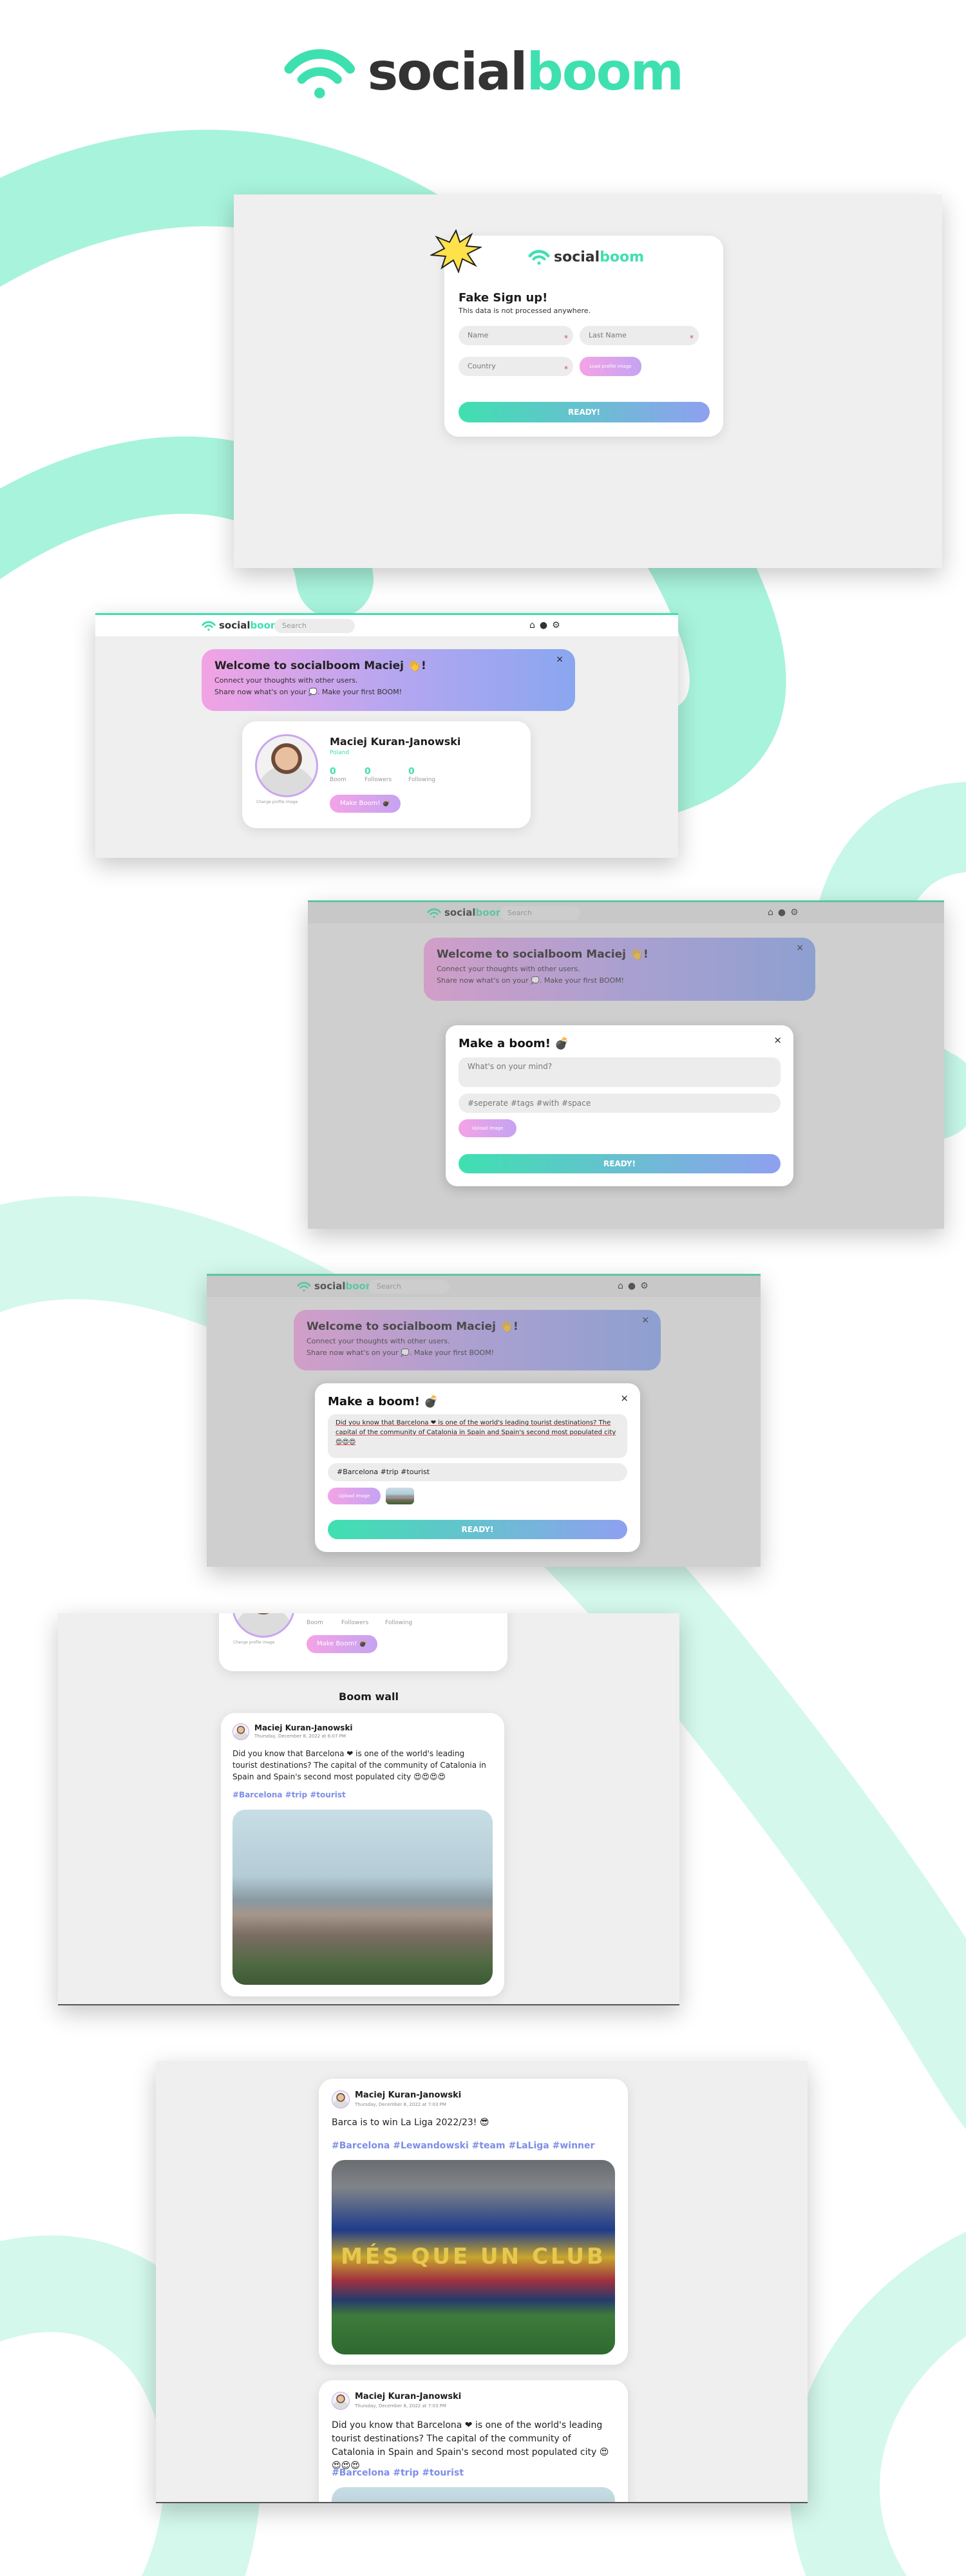 The image size is (966, 2576). I want to click on profile-country: Poland, so click(340, 753).